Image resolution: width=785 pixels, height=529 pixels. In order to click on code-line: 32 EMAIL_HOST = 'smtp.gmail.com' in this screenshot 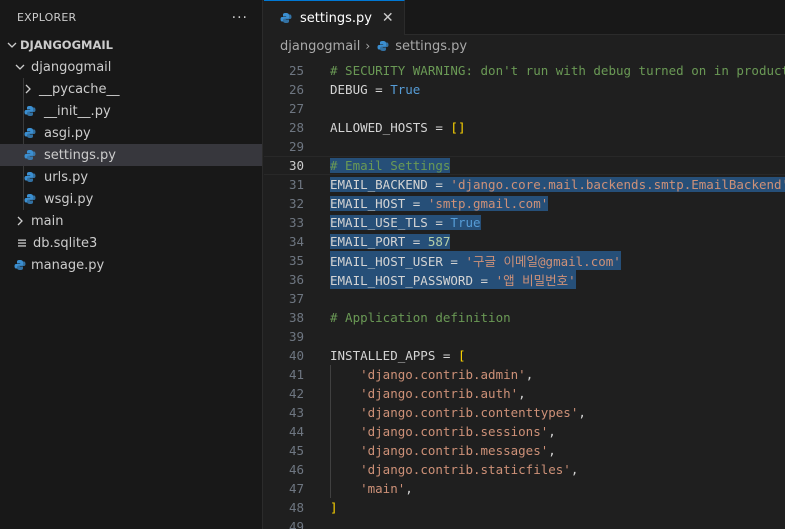, I will do `click(524, 203)`.